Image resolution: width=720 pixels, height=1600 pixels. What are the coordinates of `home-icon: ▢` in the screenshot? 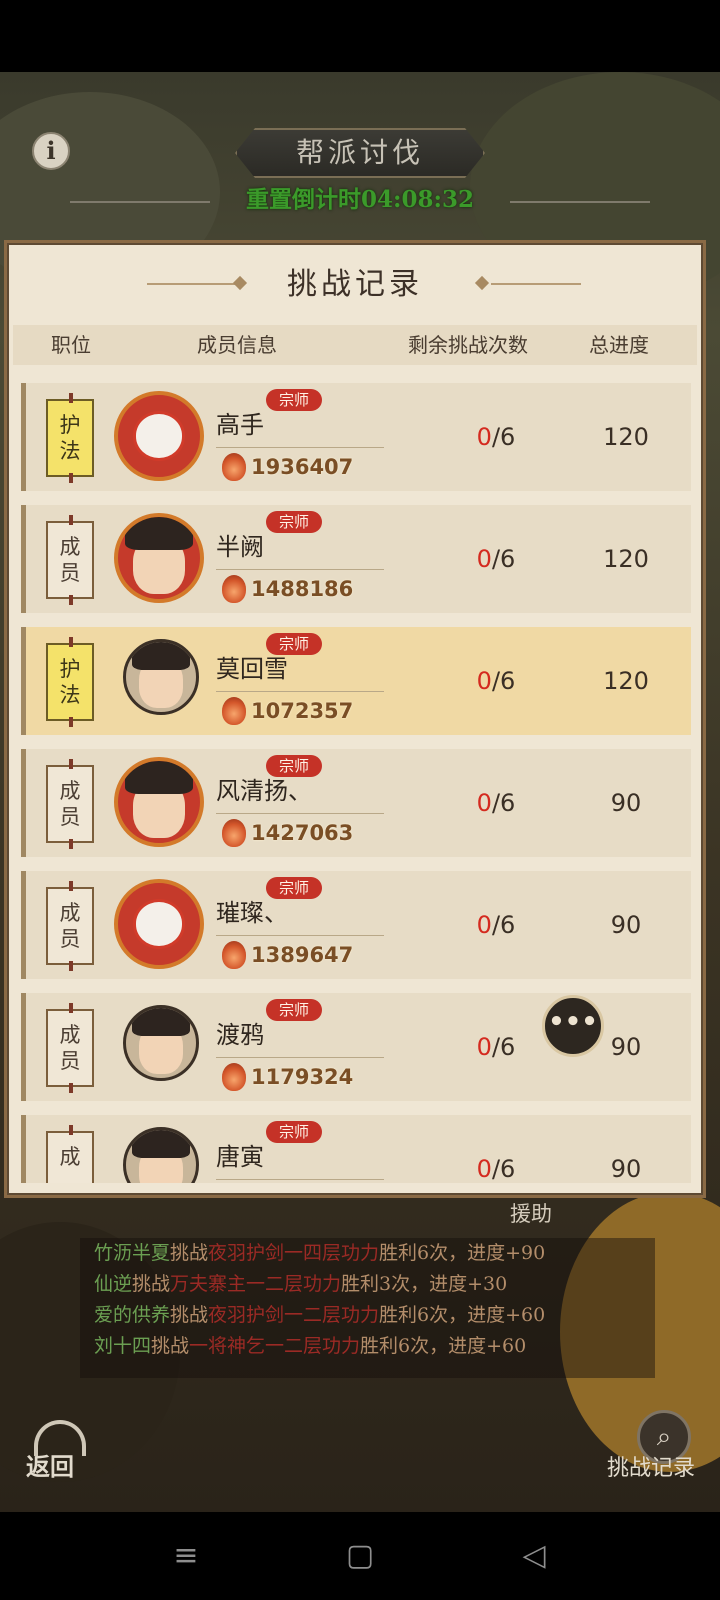 It's located at (360, 1556).